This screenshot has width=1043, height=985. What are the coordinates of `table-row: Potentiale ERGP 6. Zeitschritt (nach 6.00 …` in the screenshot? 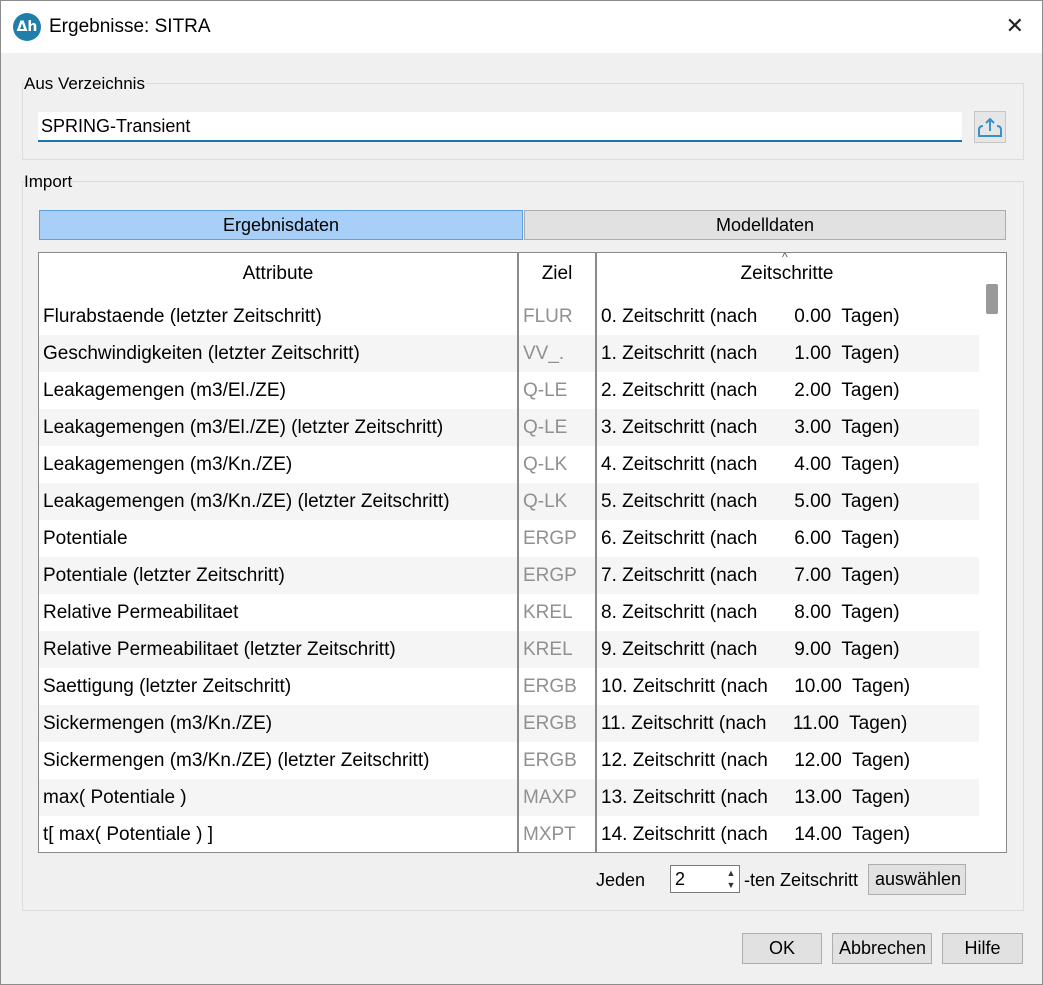 It's located at (509, 538).